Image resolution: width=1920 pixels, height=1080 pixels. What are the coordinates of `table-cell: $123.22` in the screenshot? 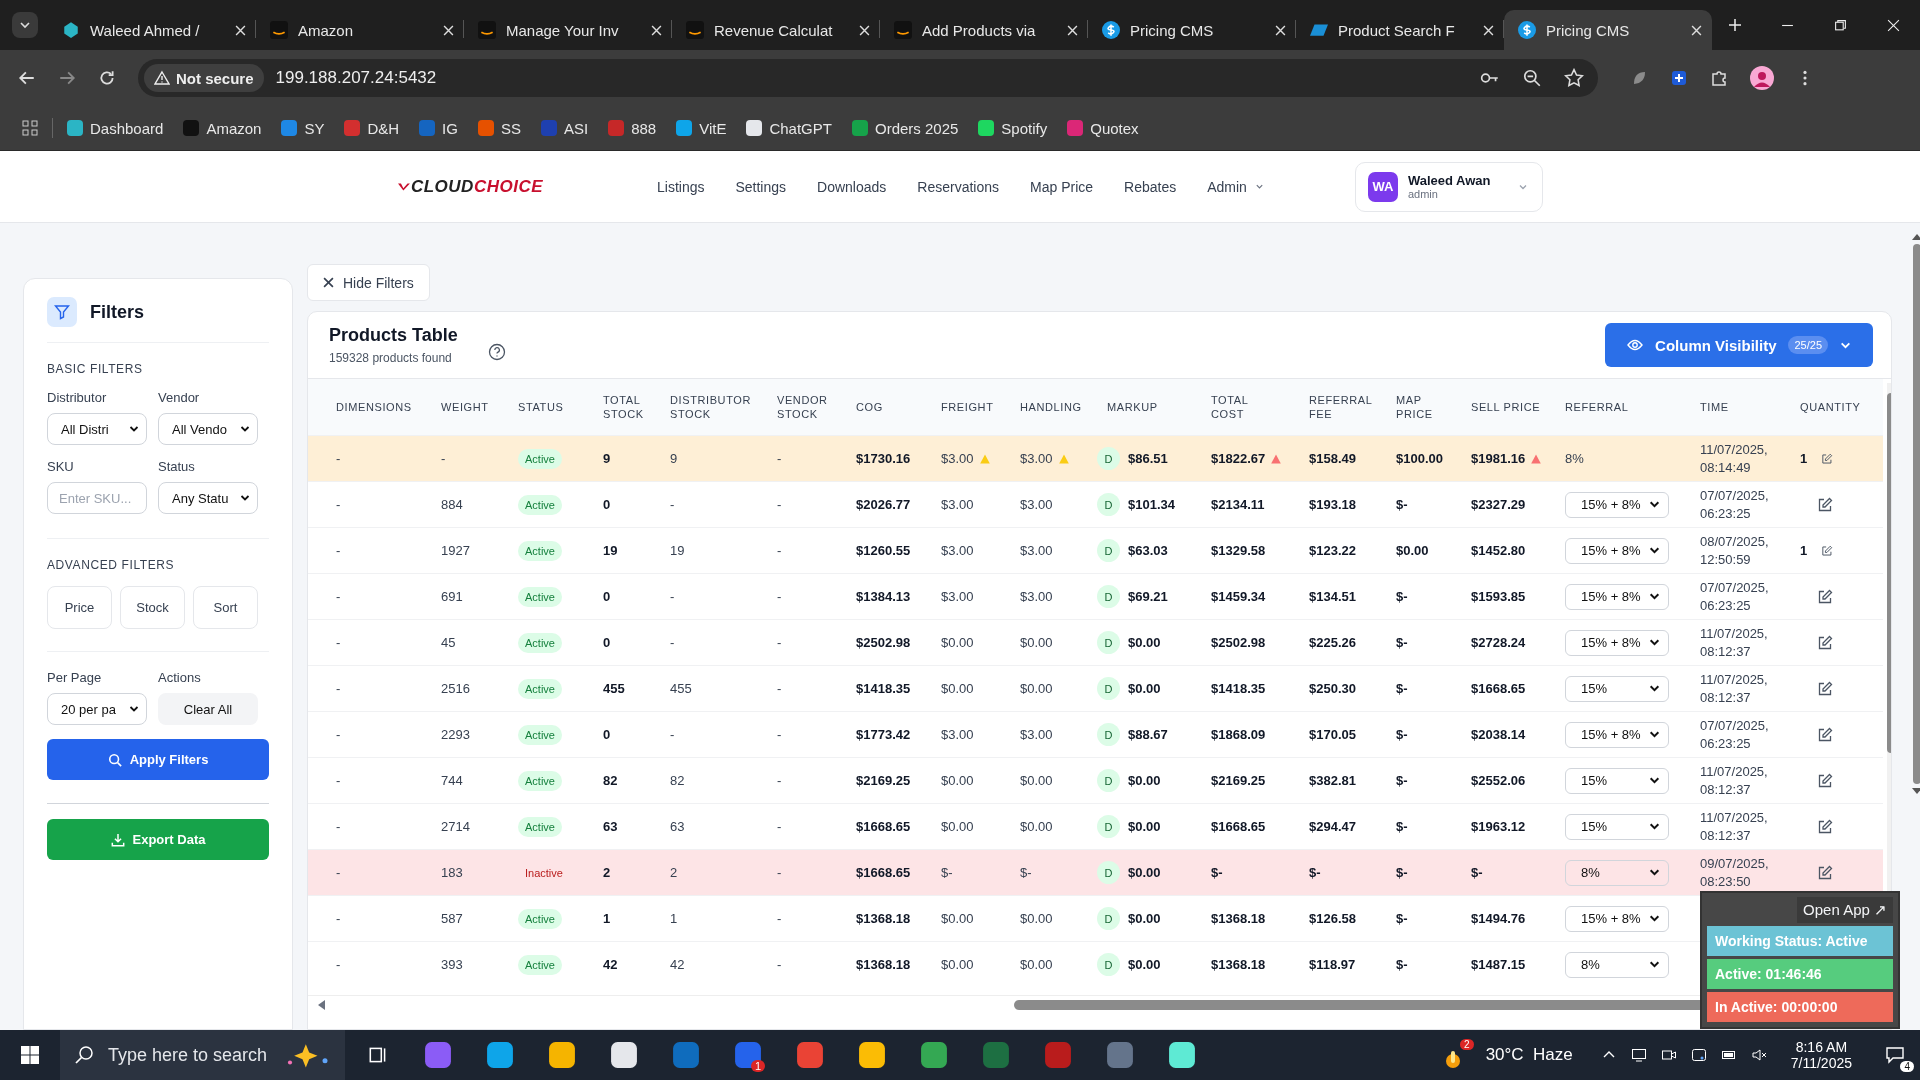 It's located at (1332, 550).